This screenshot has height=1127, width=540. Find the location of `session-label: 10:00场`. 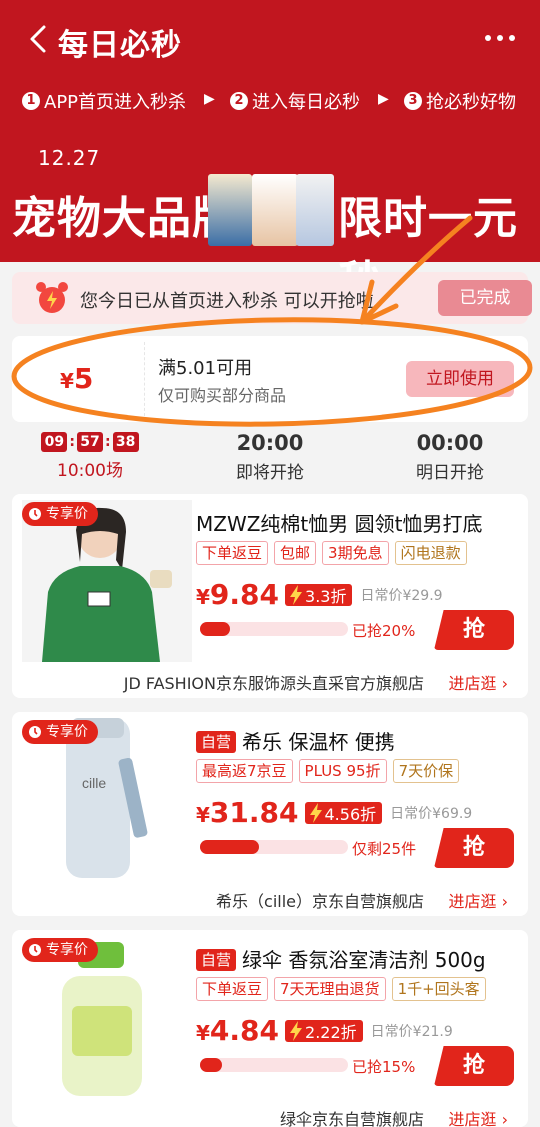

session-label: 10:00场 is located at coordinates (90, 471).